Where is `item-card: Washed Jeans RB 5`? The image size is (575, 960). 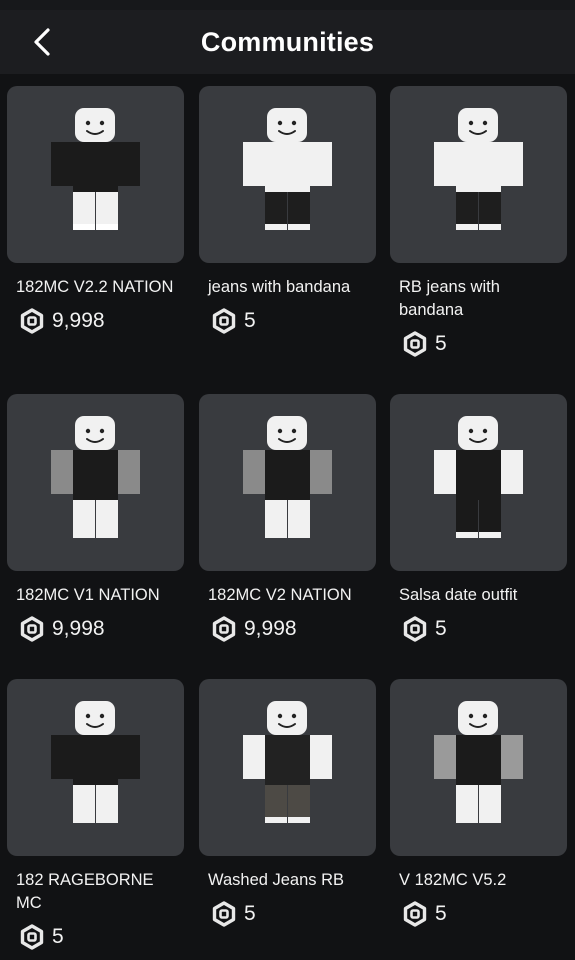 item-card: Washed Jeans RB 5 is located at coordinates (287, 803).